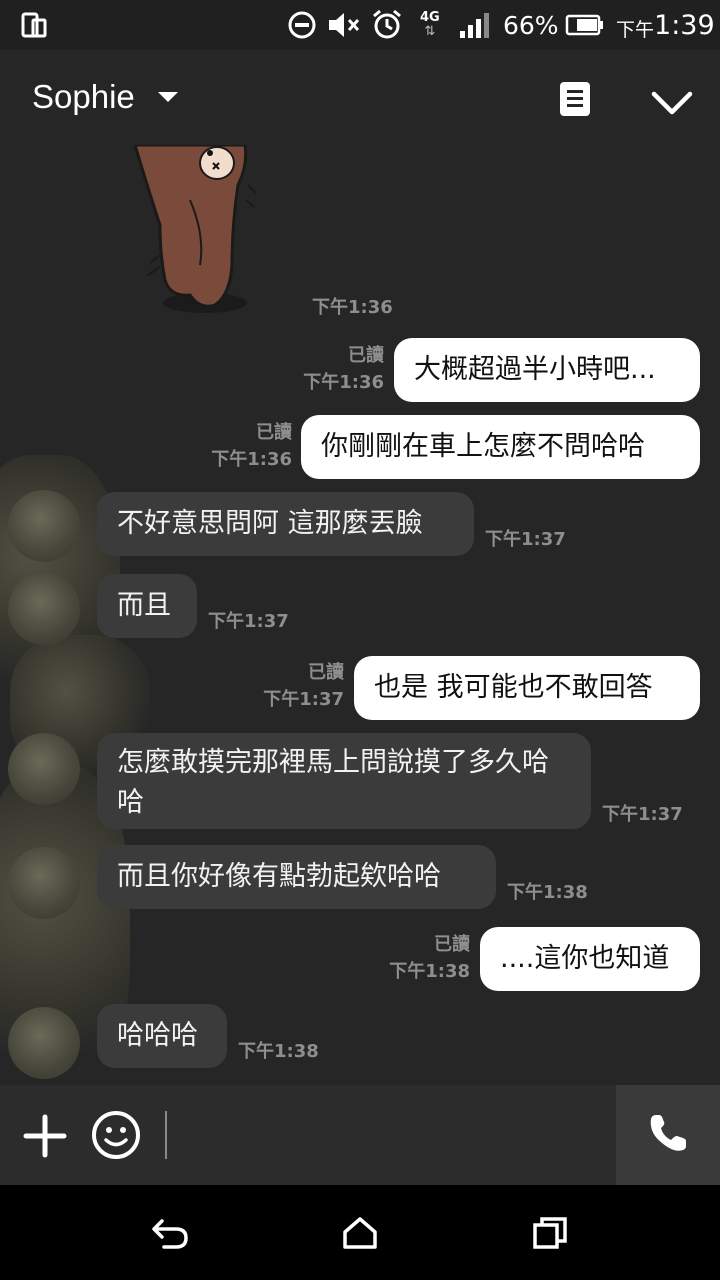 The height and width of the screenshot is (1280, 720). What do you see at coordinates (684, 25) in the screenshot?
I see `time: 1:39` at bounding box center [684, 25].